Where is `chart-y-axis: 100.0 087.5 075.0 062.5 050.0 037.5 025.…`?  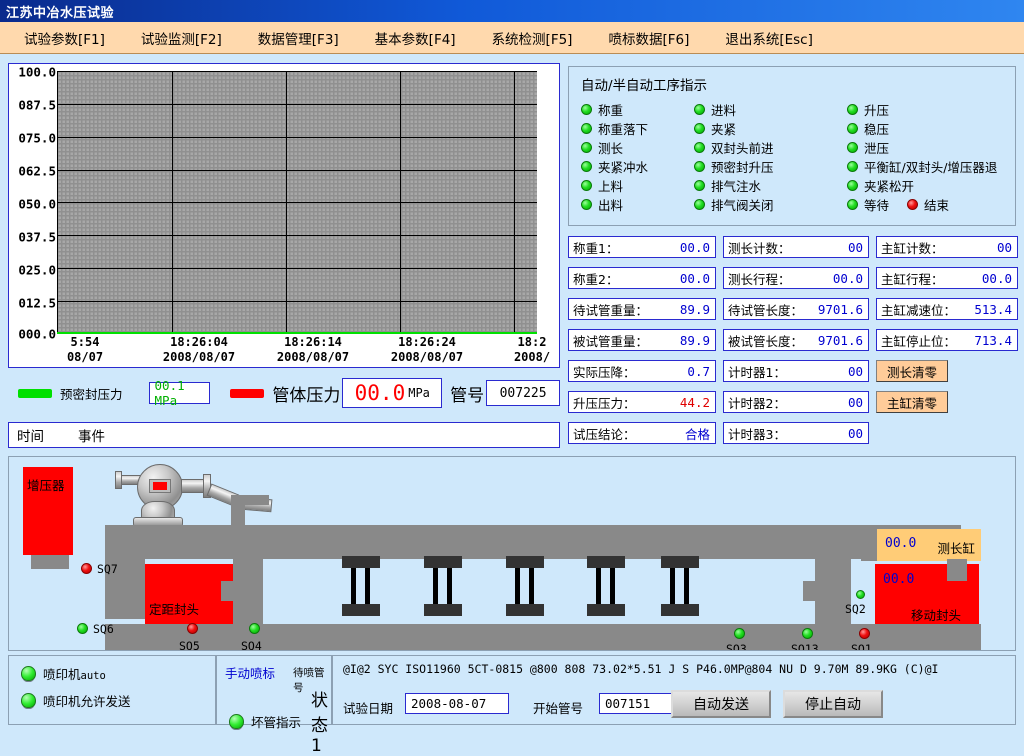 chart-y-axis: 100.0 087.5 075.0 062.5 050.0 037.5 025.… is located at coordinates (33, 215).